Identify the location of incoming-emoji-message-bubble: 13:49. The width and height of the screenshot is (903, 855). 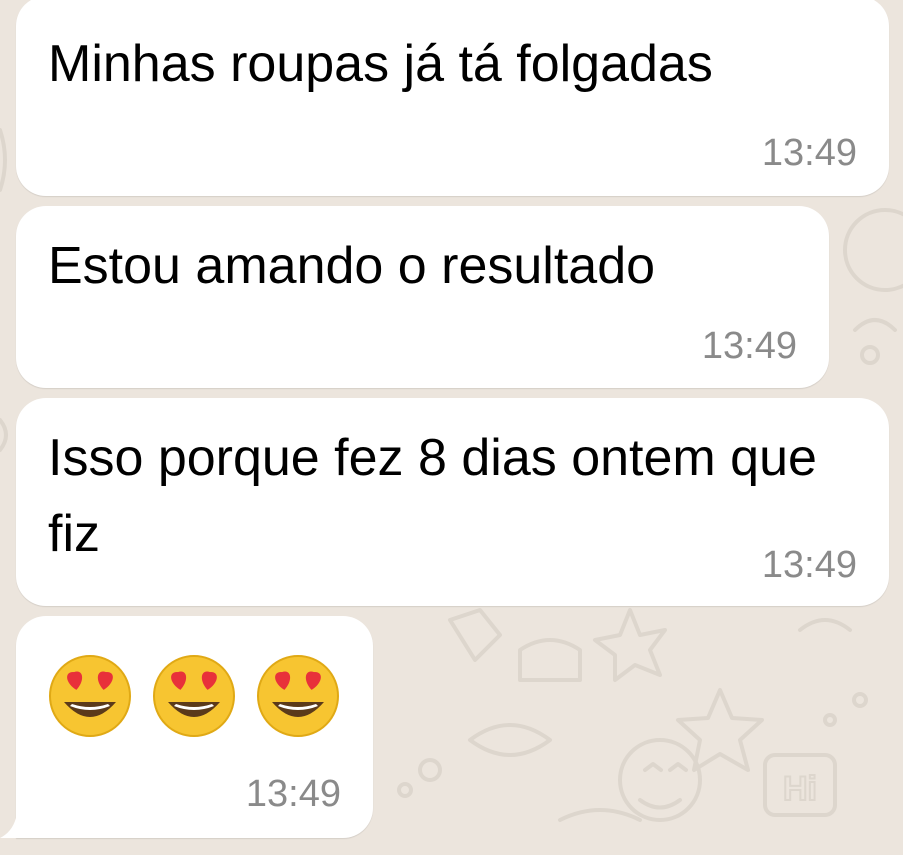
(194, 727).